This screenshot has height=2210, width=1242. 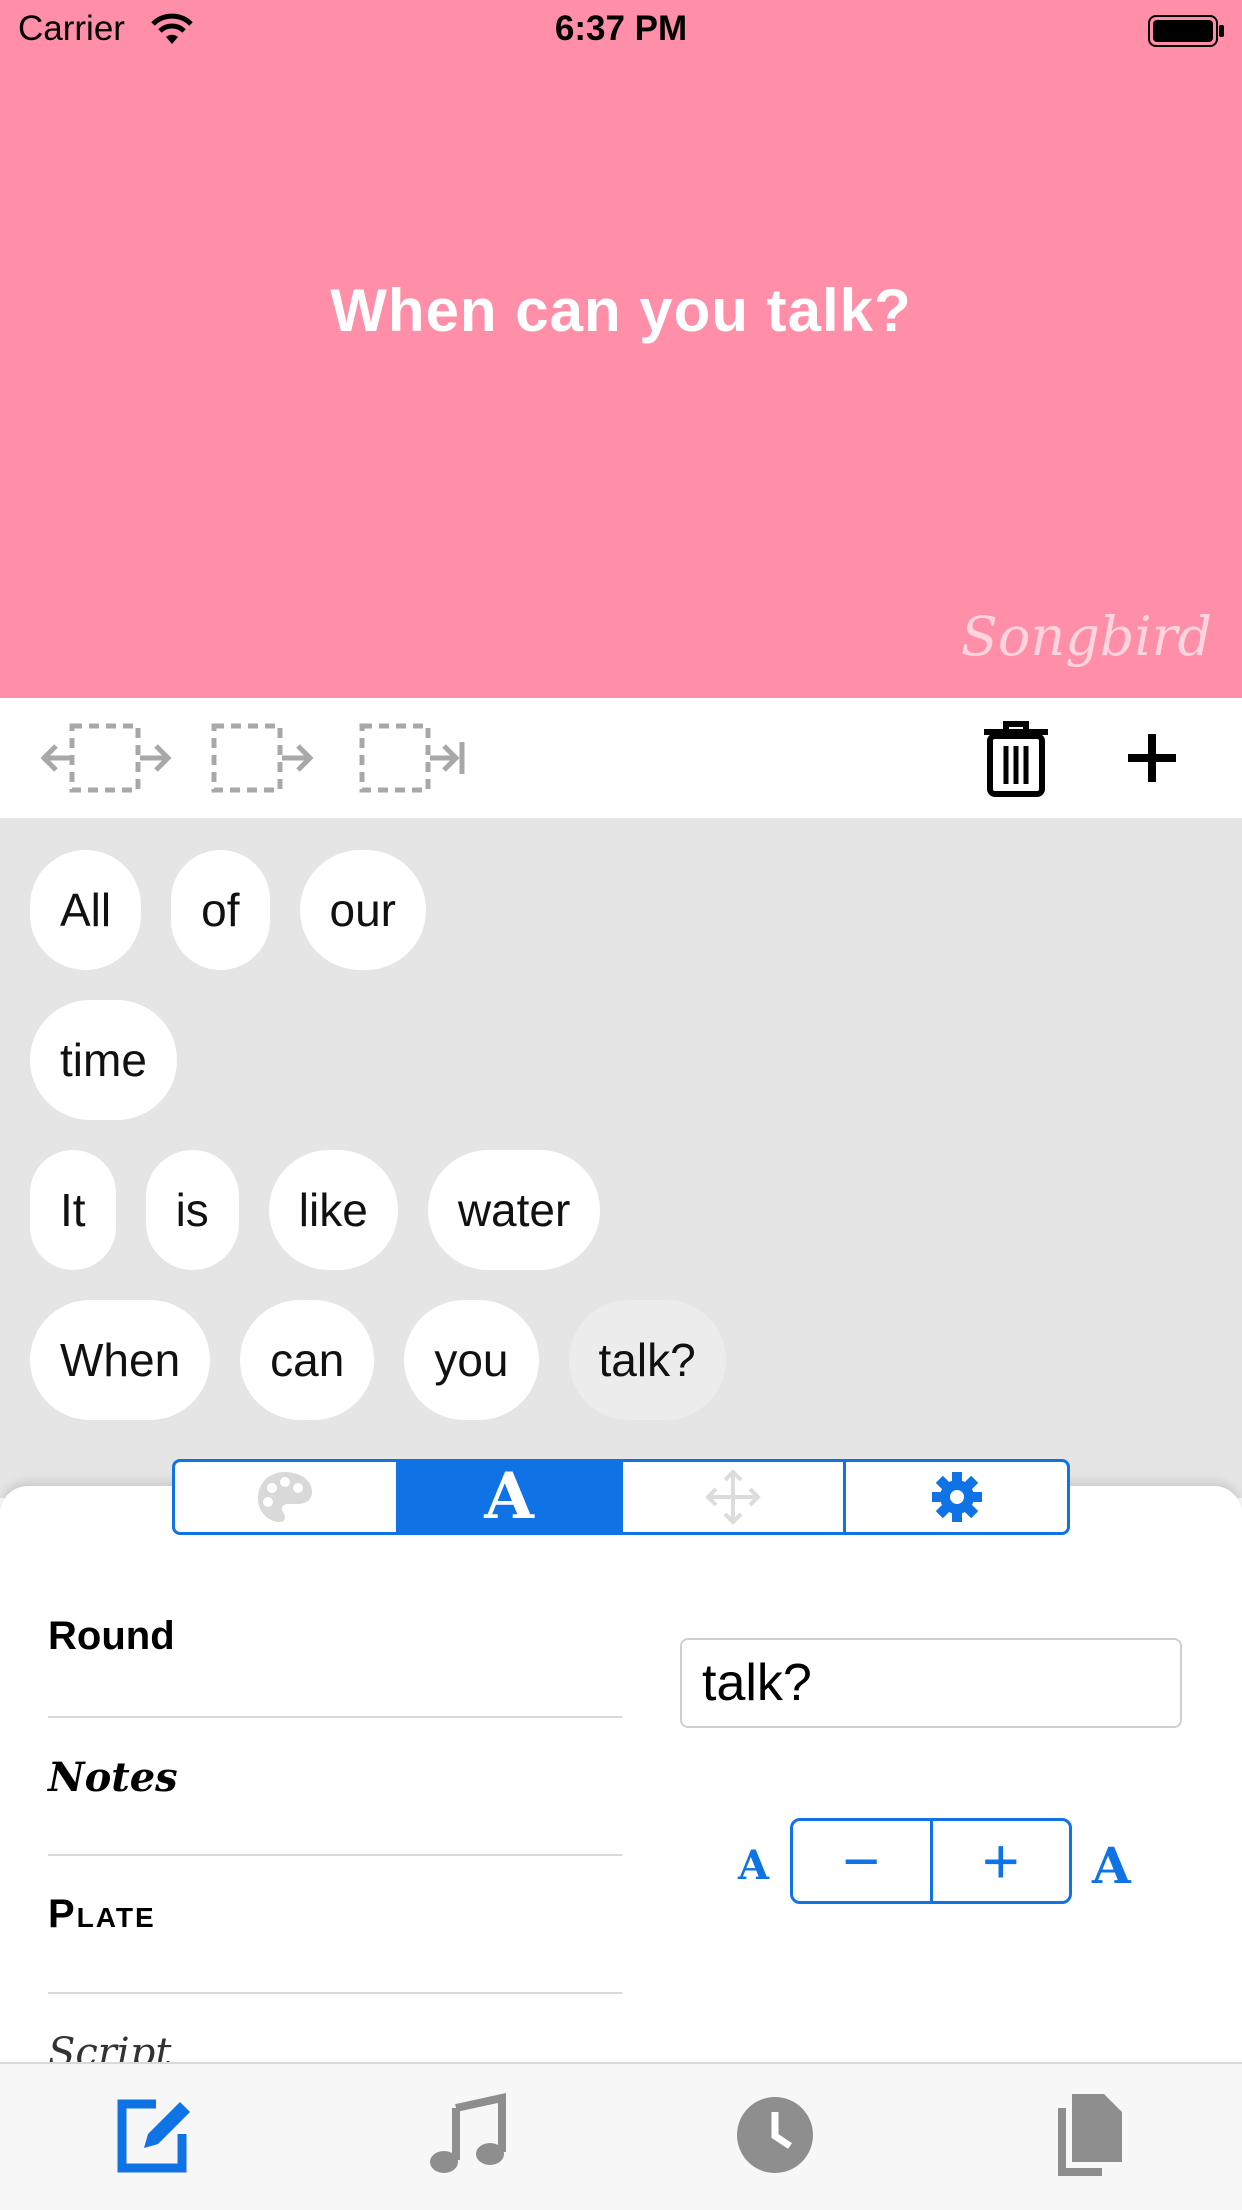 What do you see at coordinates (1016, 758) in the screenshot?
I see `trash-icon` at bounding box center [1016, 758].